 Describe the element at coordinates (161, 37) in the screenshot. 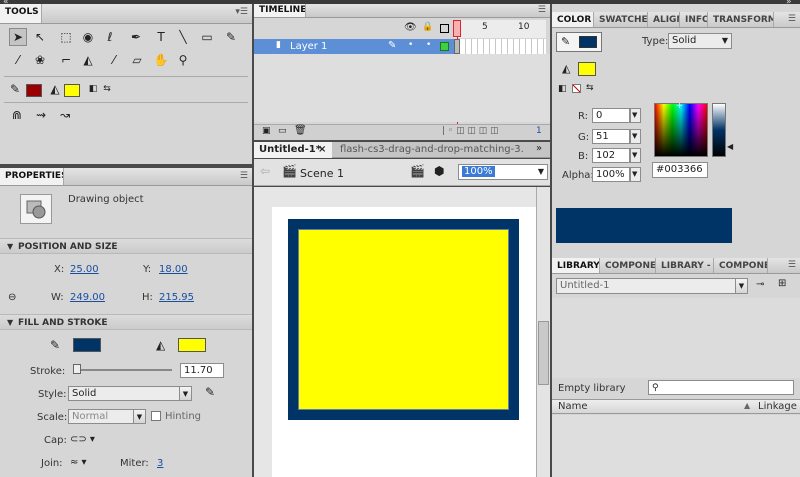

I see `text-tool-icon: T` at that location.